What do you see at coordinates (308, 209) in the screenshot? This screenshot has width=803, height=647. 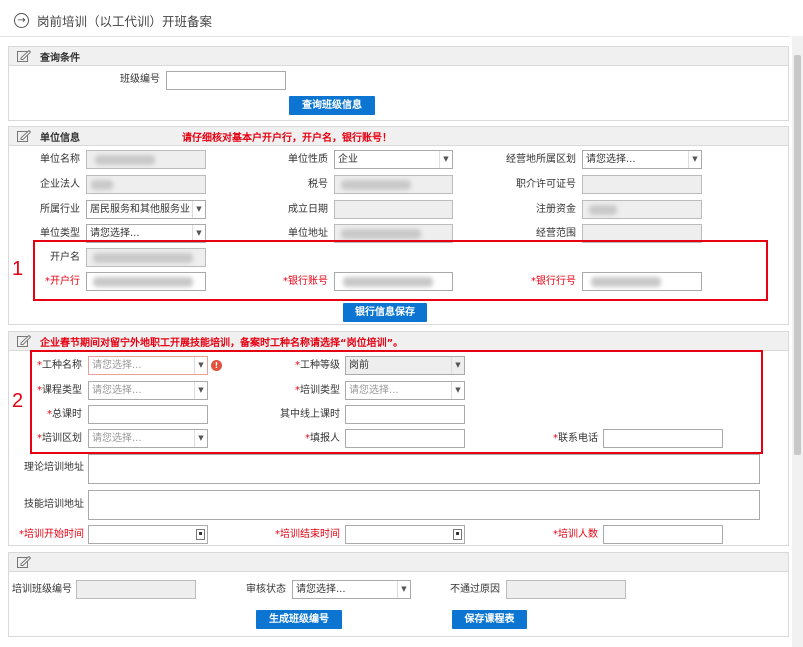 I see `found-date-label: 成立日期` at bounding box center [308, 209].